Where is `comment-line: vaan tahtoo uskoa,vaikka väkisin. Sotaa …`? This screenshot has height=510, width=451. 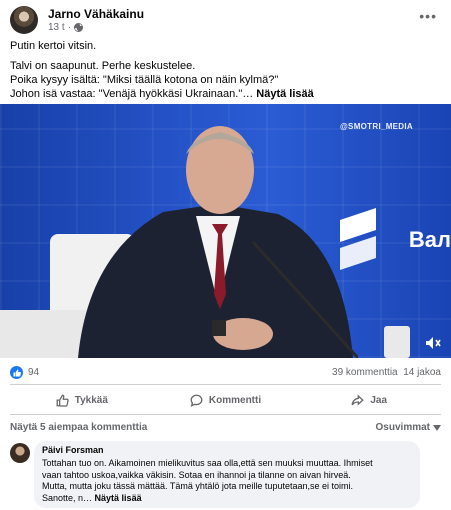 comment-line: vaan tahtoo uskoa,vaikka väkisin. Sotaa … is located at coordinates (196, 474).